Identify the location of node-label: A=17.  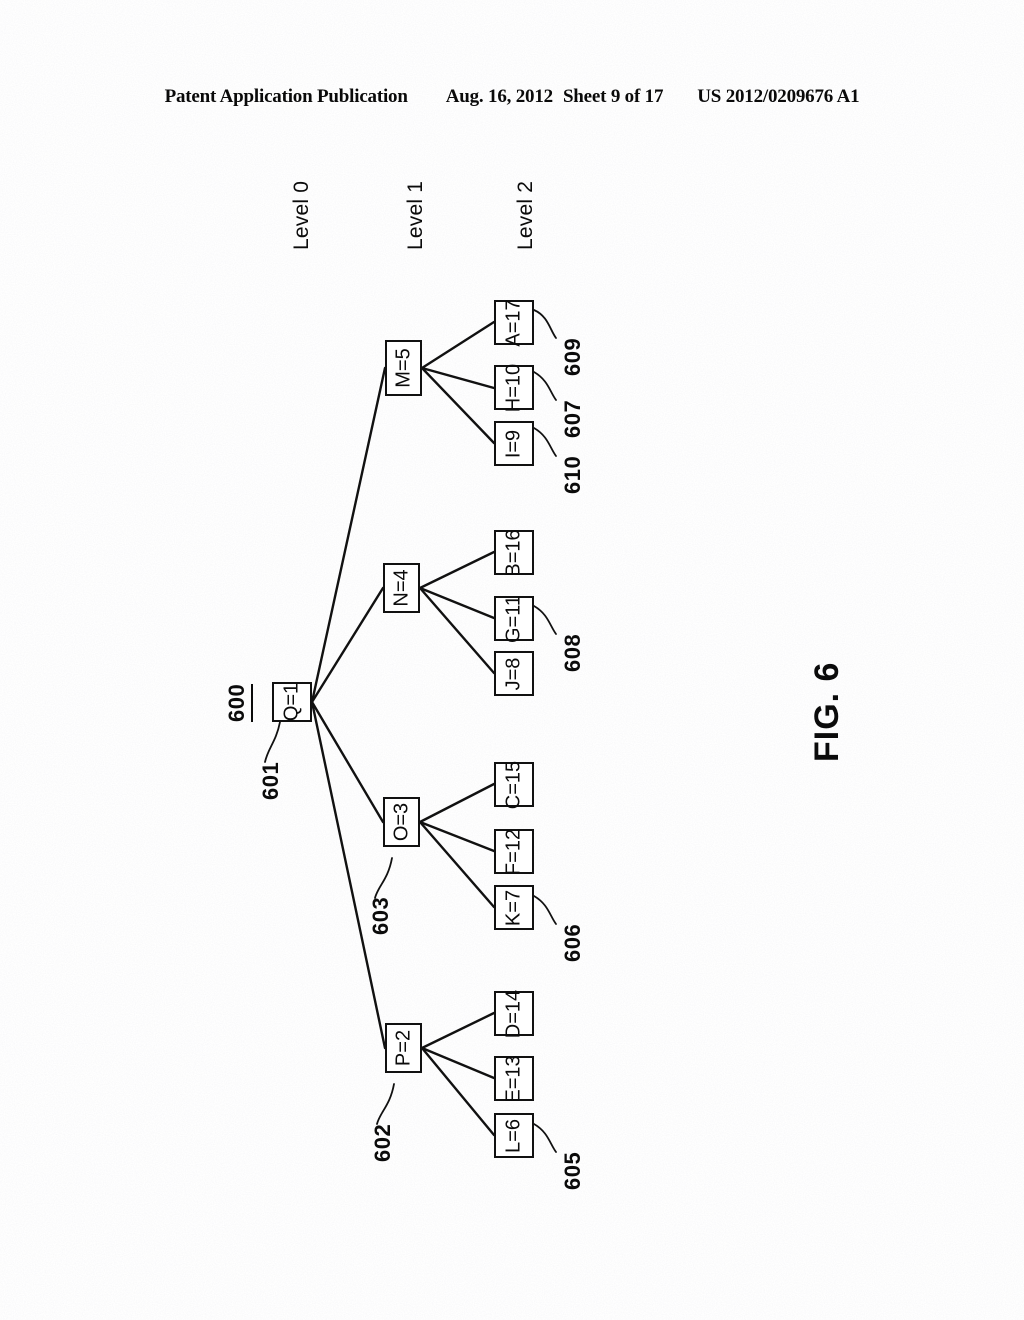
(513, 322).